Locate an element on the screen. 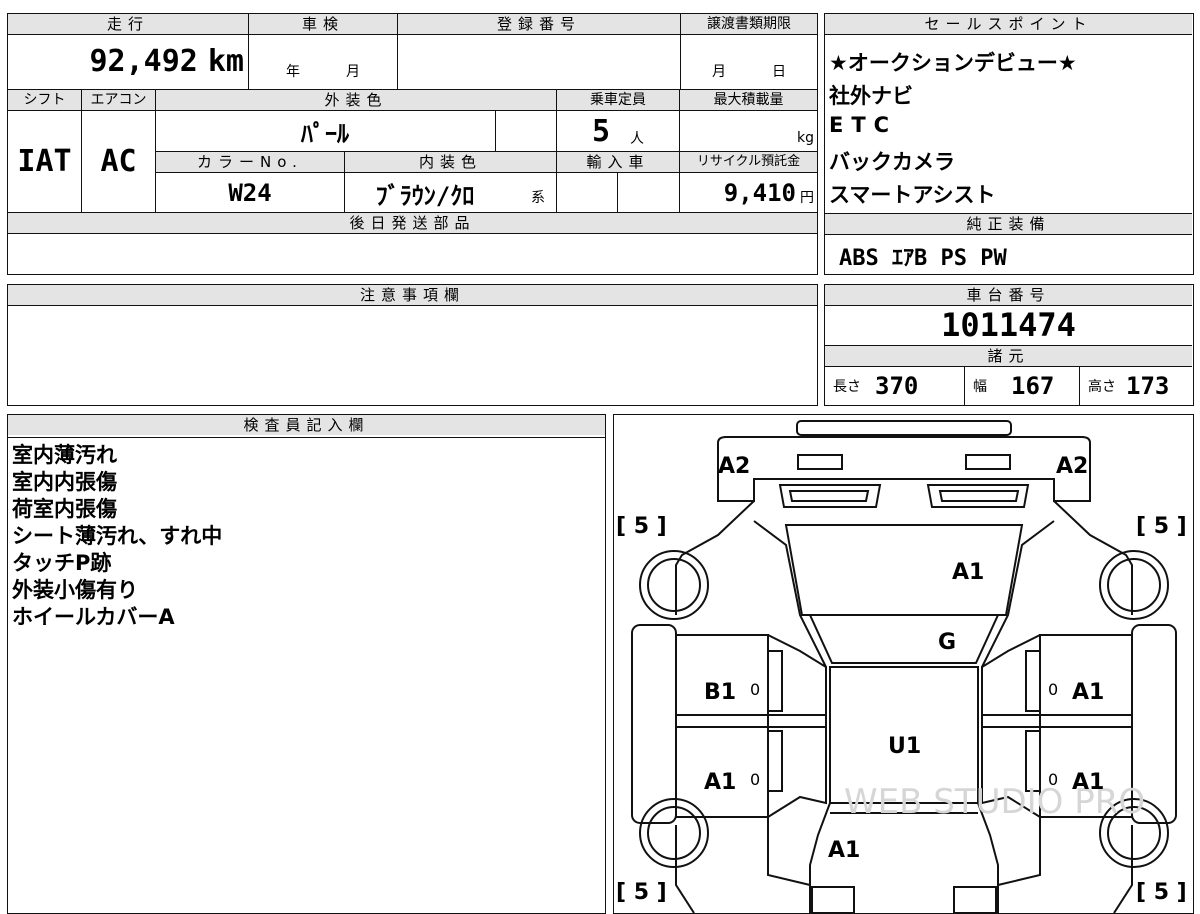  header-aircon: エアコン is located at coordinates (118, 100).